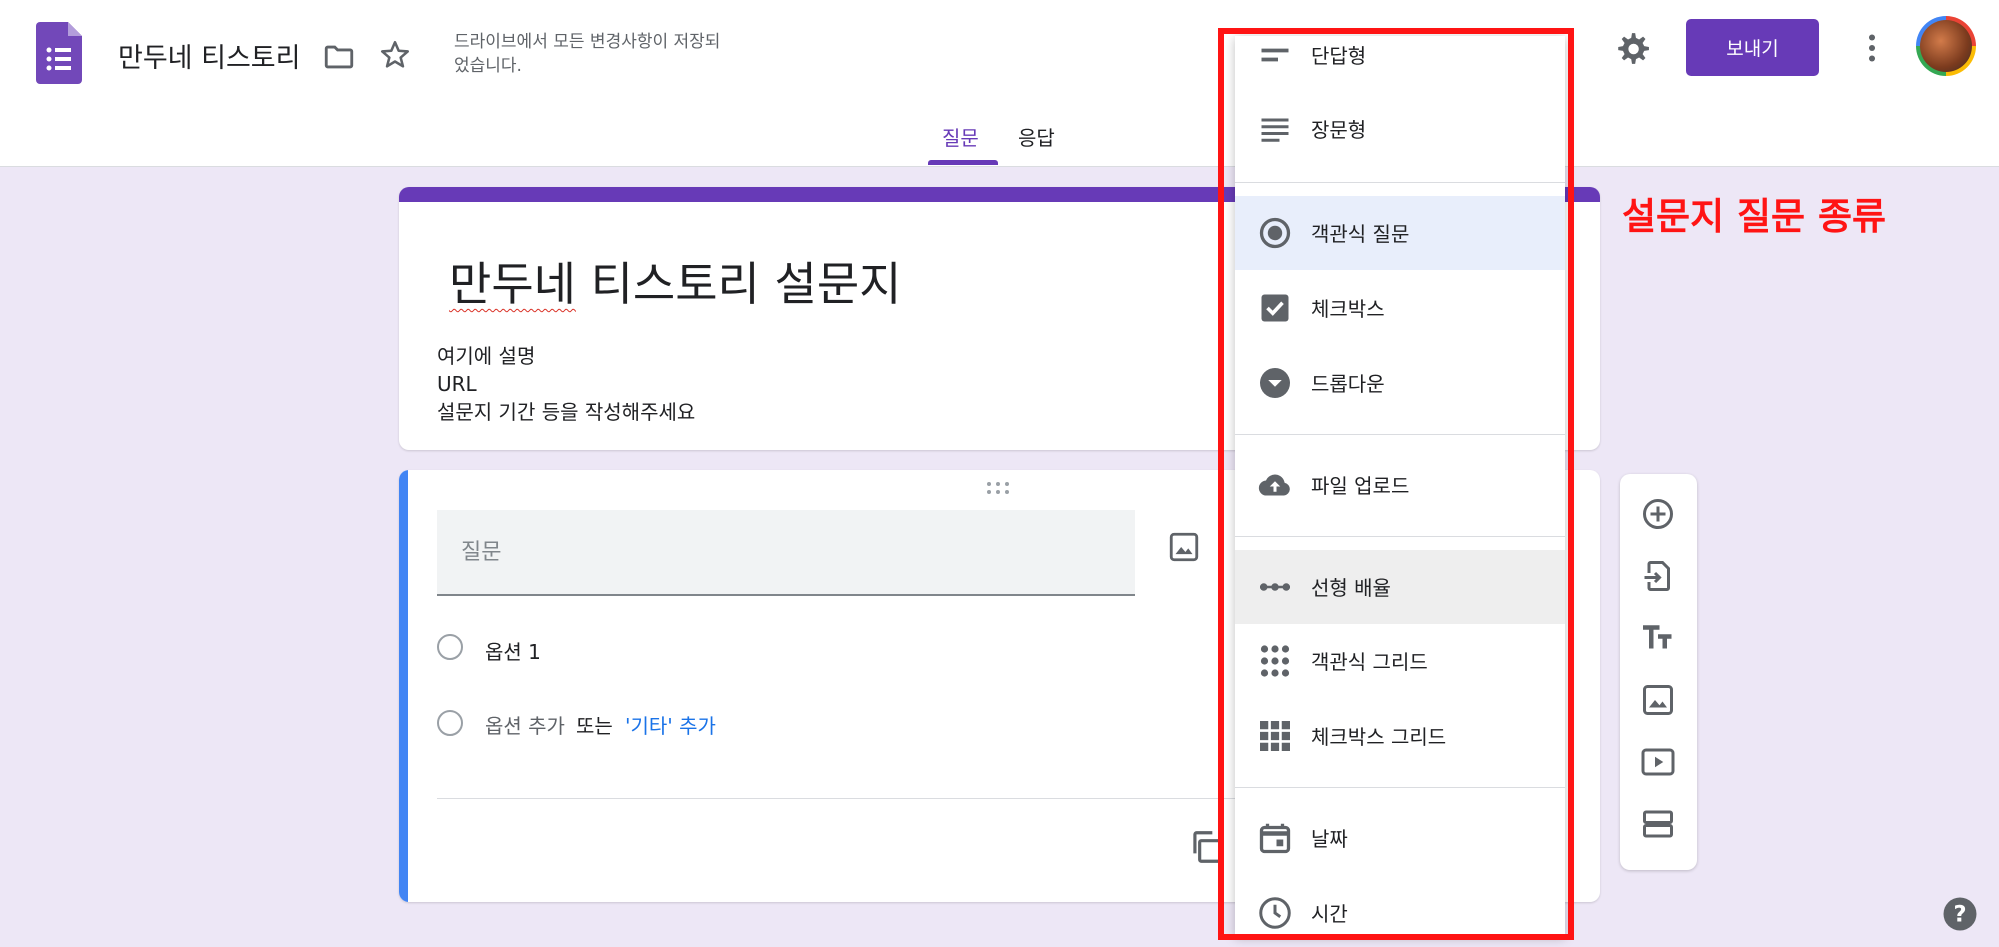  I want to click on menu-item-label: 시간, so click(1329, 914).